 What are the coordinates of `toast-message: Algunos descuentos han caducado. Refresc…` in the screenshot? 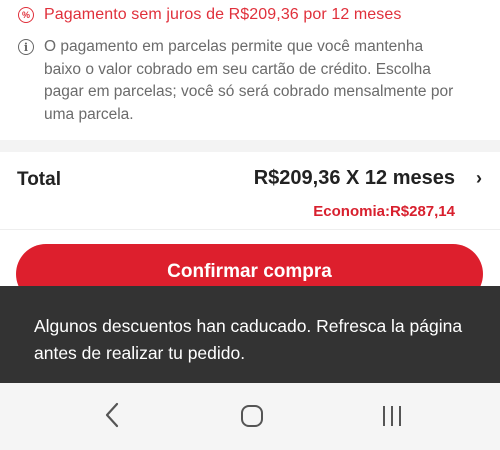 It's located at (248, 339).